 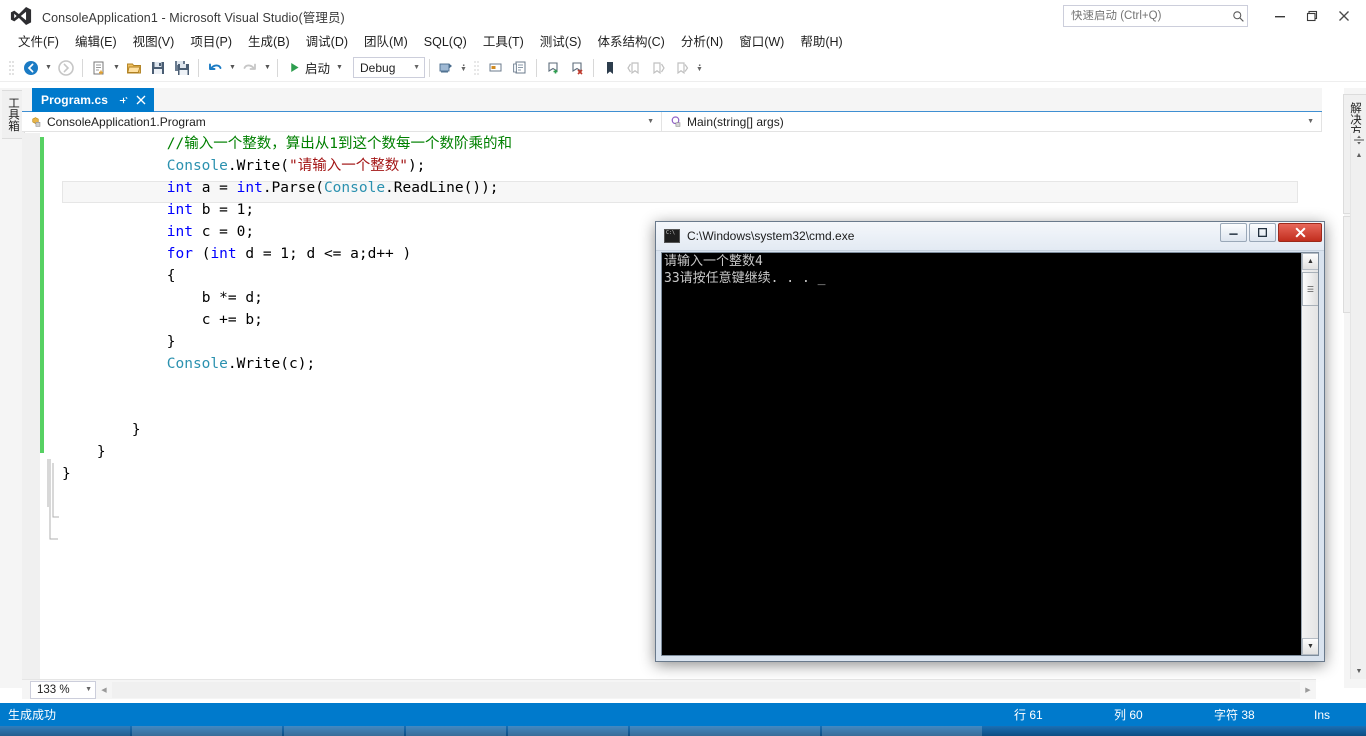 What do you see at coordinates (630, 42) in the screenshot?
I see `menu-item-architecture: 体系结构(C)` at bounding box center [630, 42].